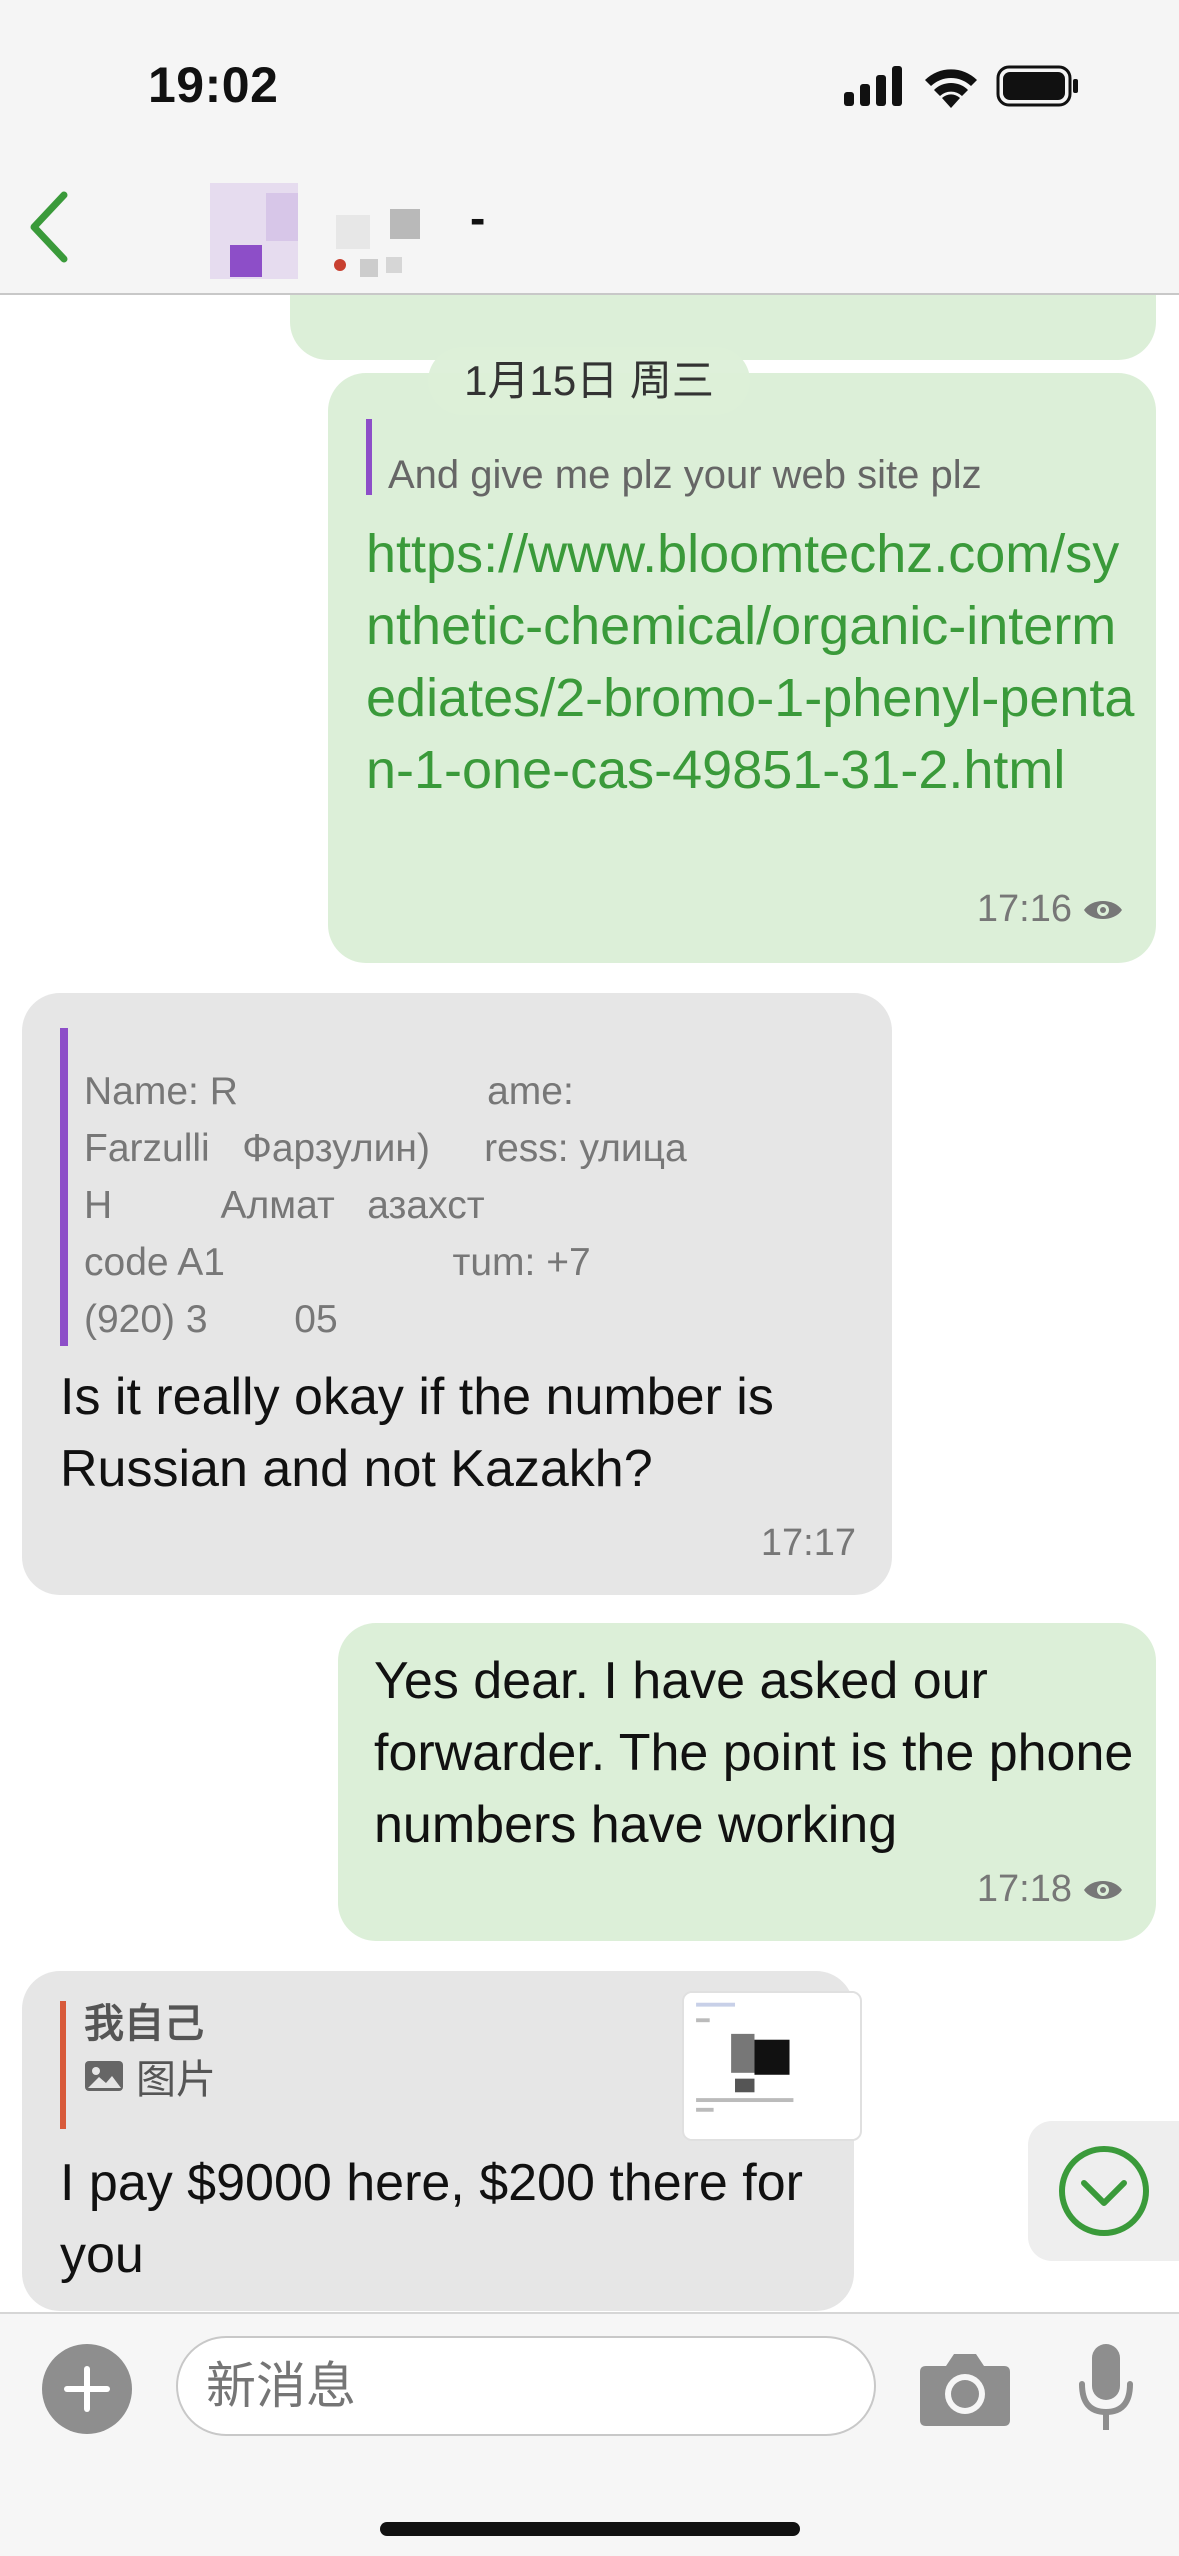 This screenshot has height=2556, width=1179. I want to click on reply-thumbnail, so click(772, 2066).